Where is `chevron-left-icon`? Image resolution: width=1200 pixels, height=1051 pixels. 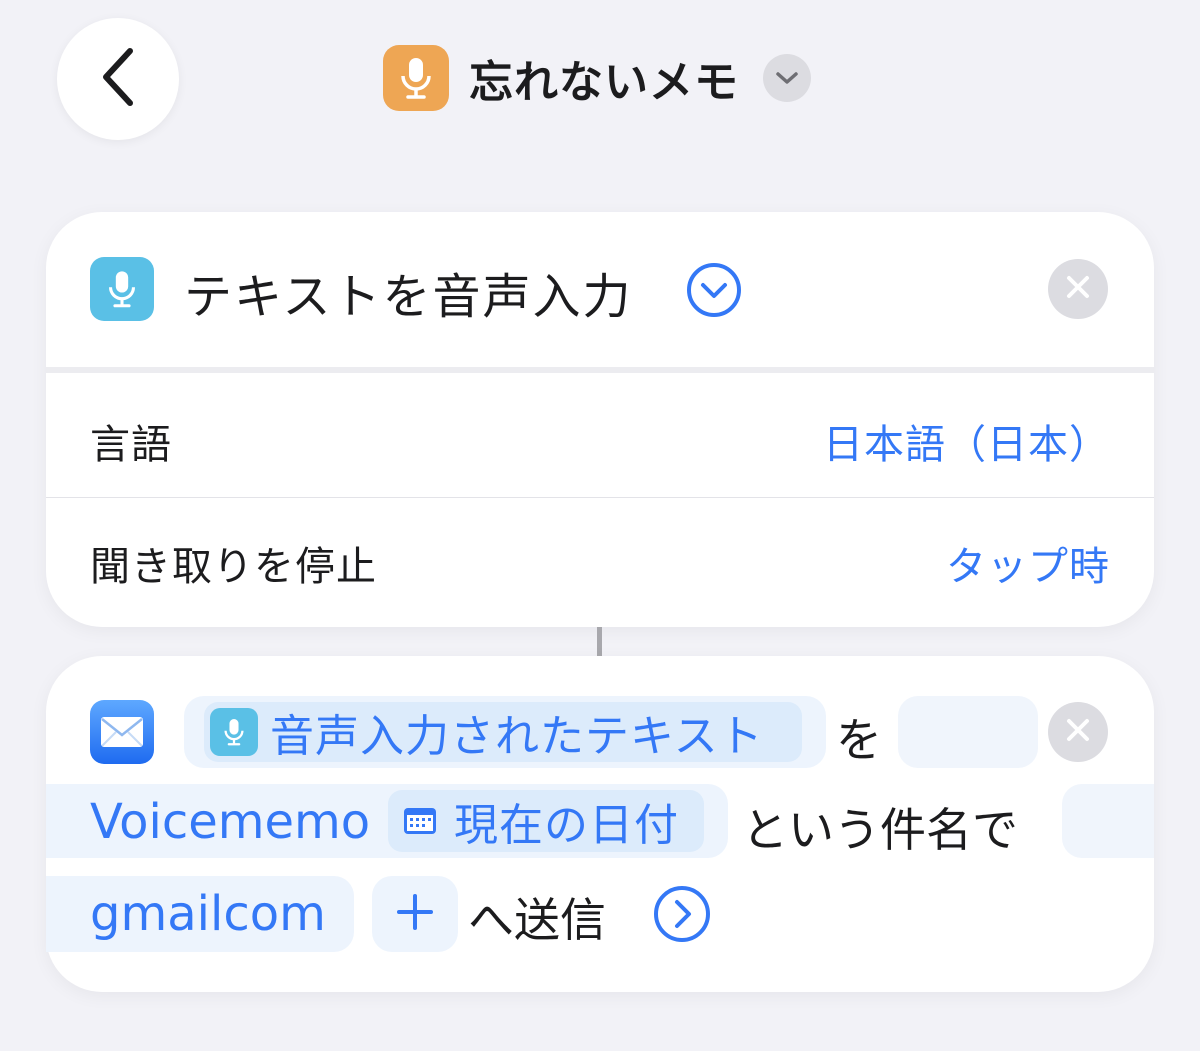
chevron-left-icon is located at coordinates (118, 79).